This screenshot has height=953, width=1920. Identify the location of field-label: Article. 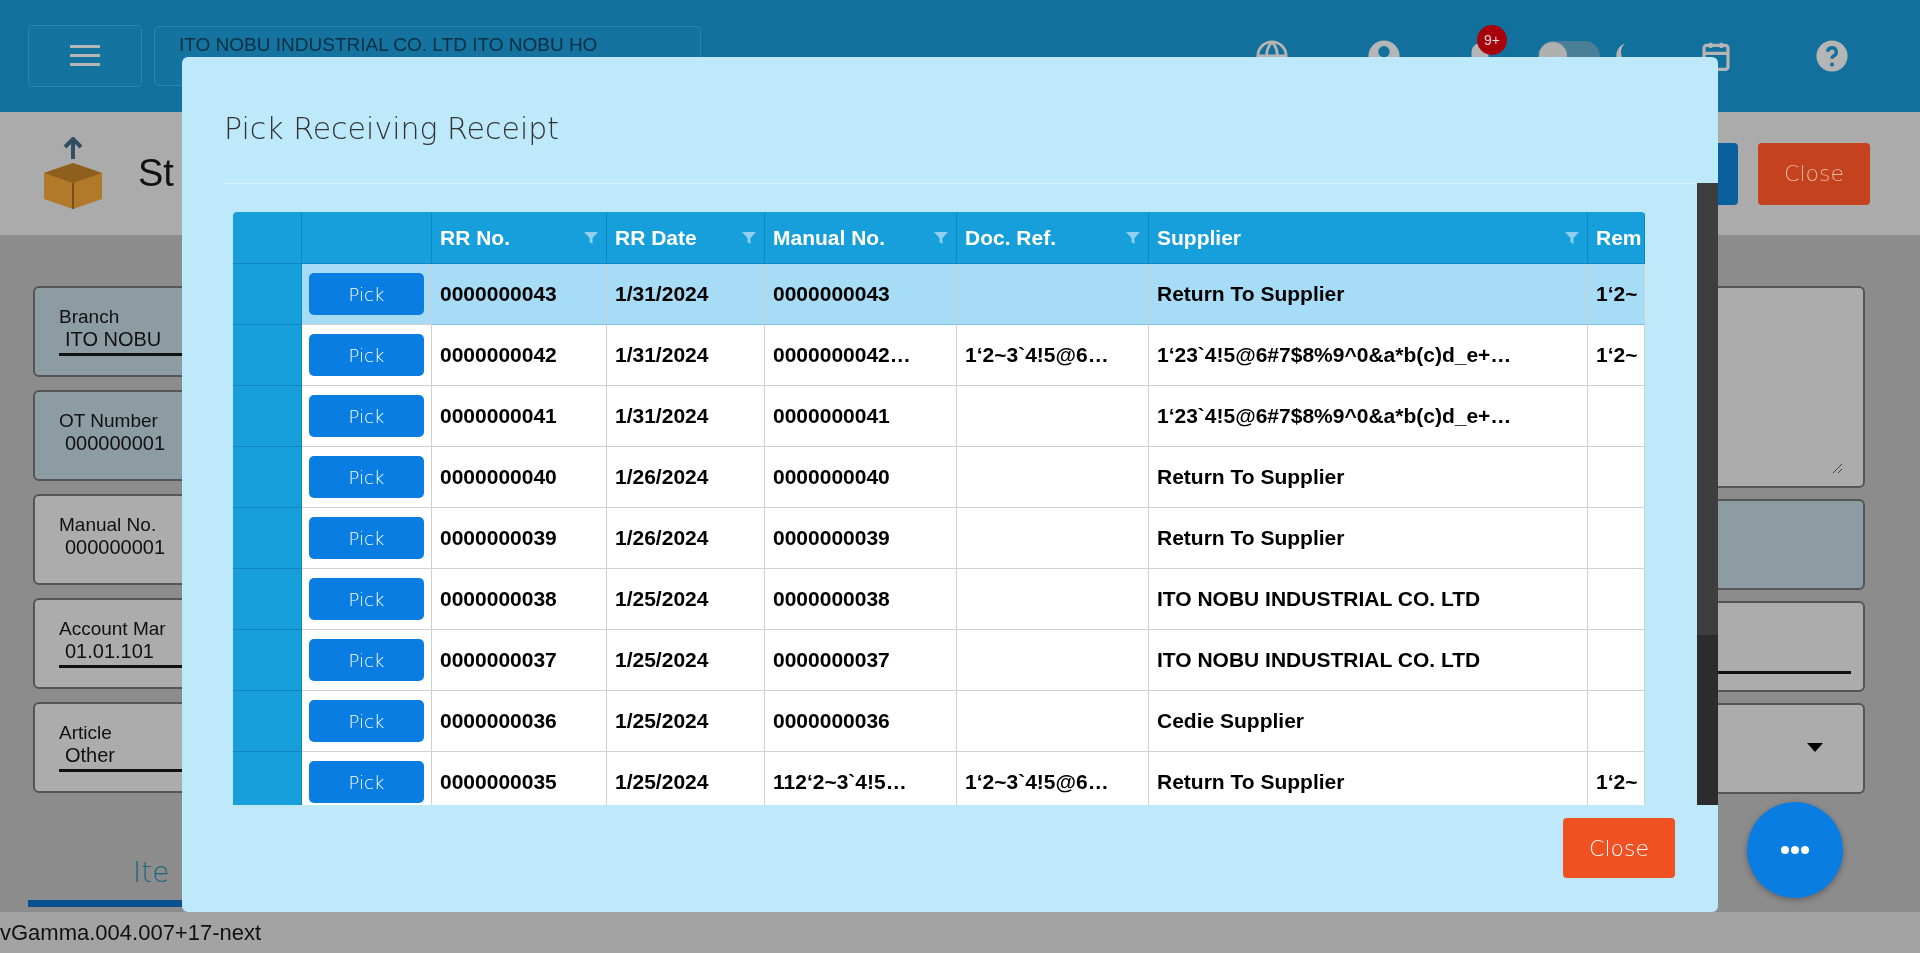
(85, 733).